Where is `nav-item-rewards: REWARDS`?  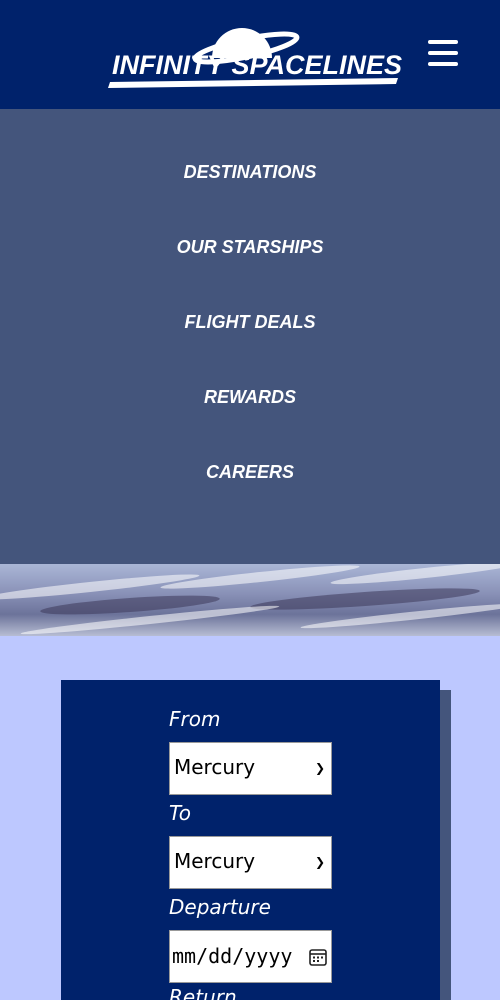
nav-item-rewards: REWARDS is located at coordinates (250, 397).